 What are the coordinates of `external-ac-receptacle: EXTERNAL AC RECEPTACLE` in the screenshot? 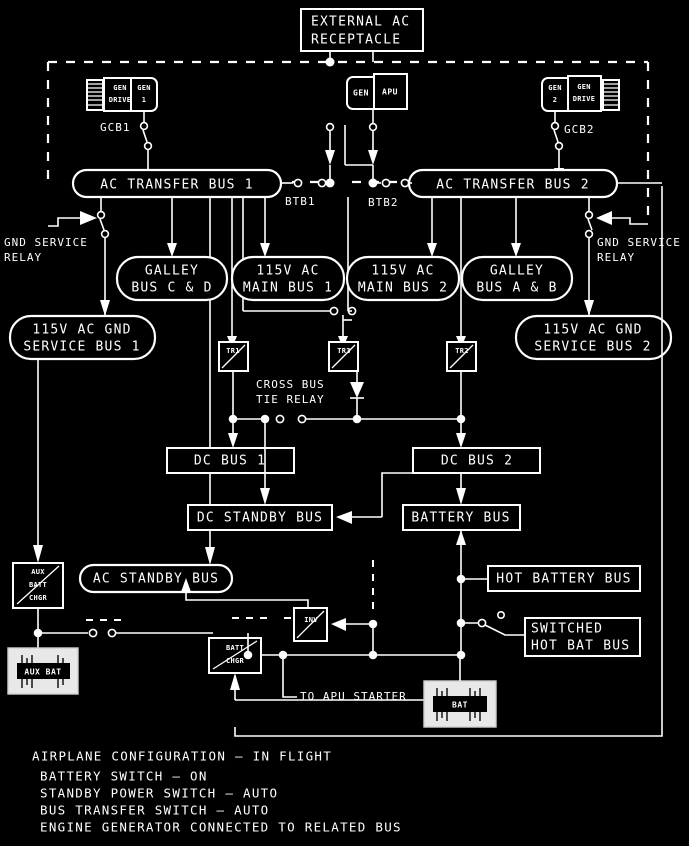 It's located at (362, 37).